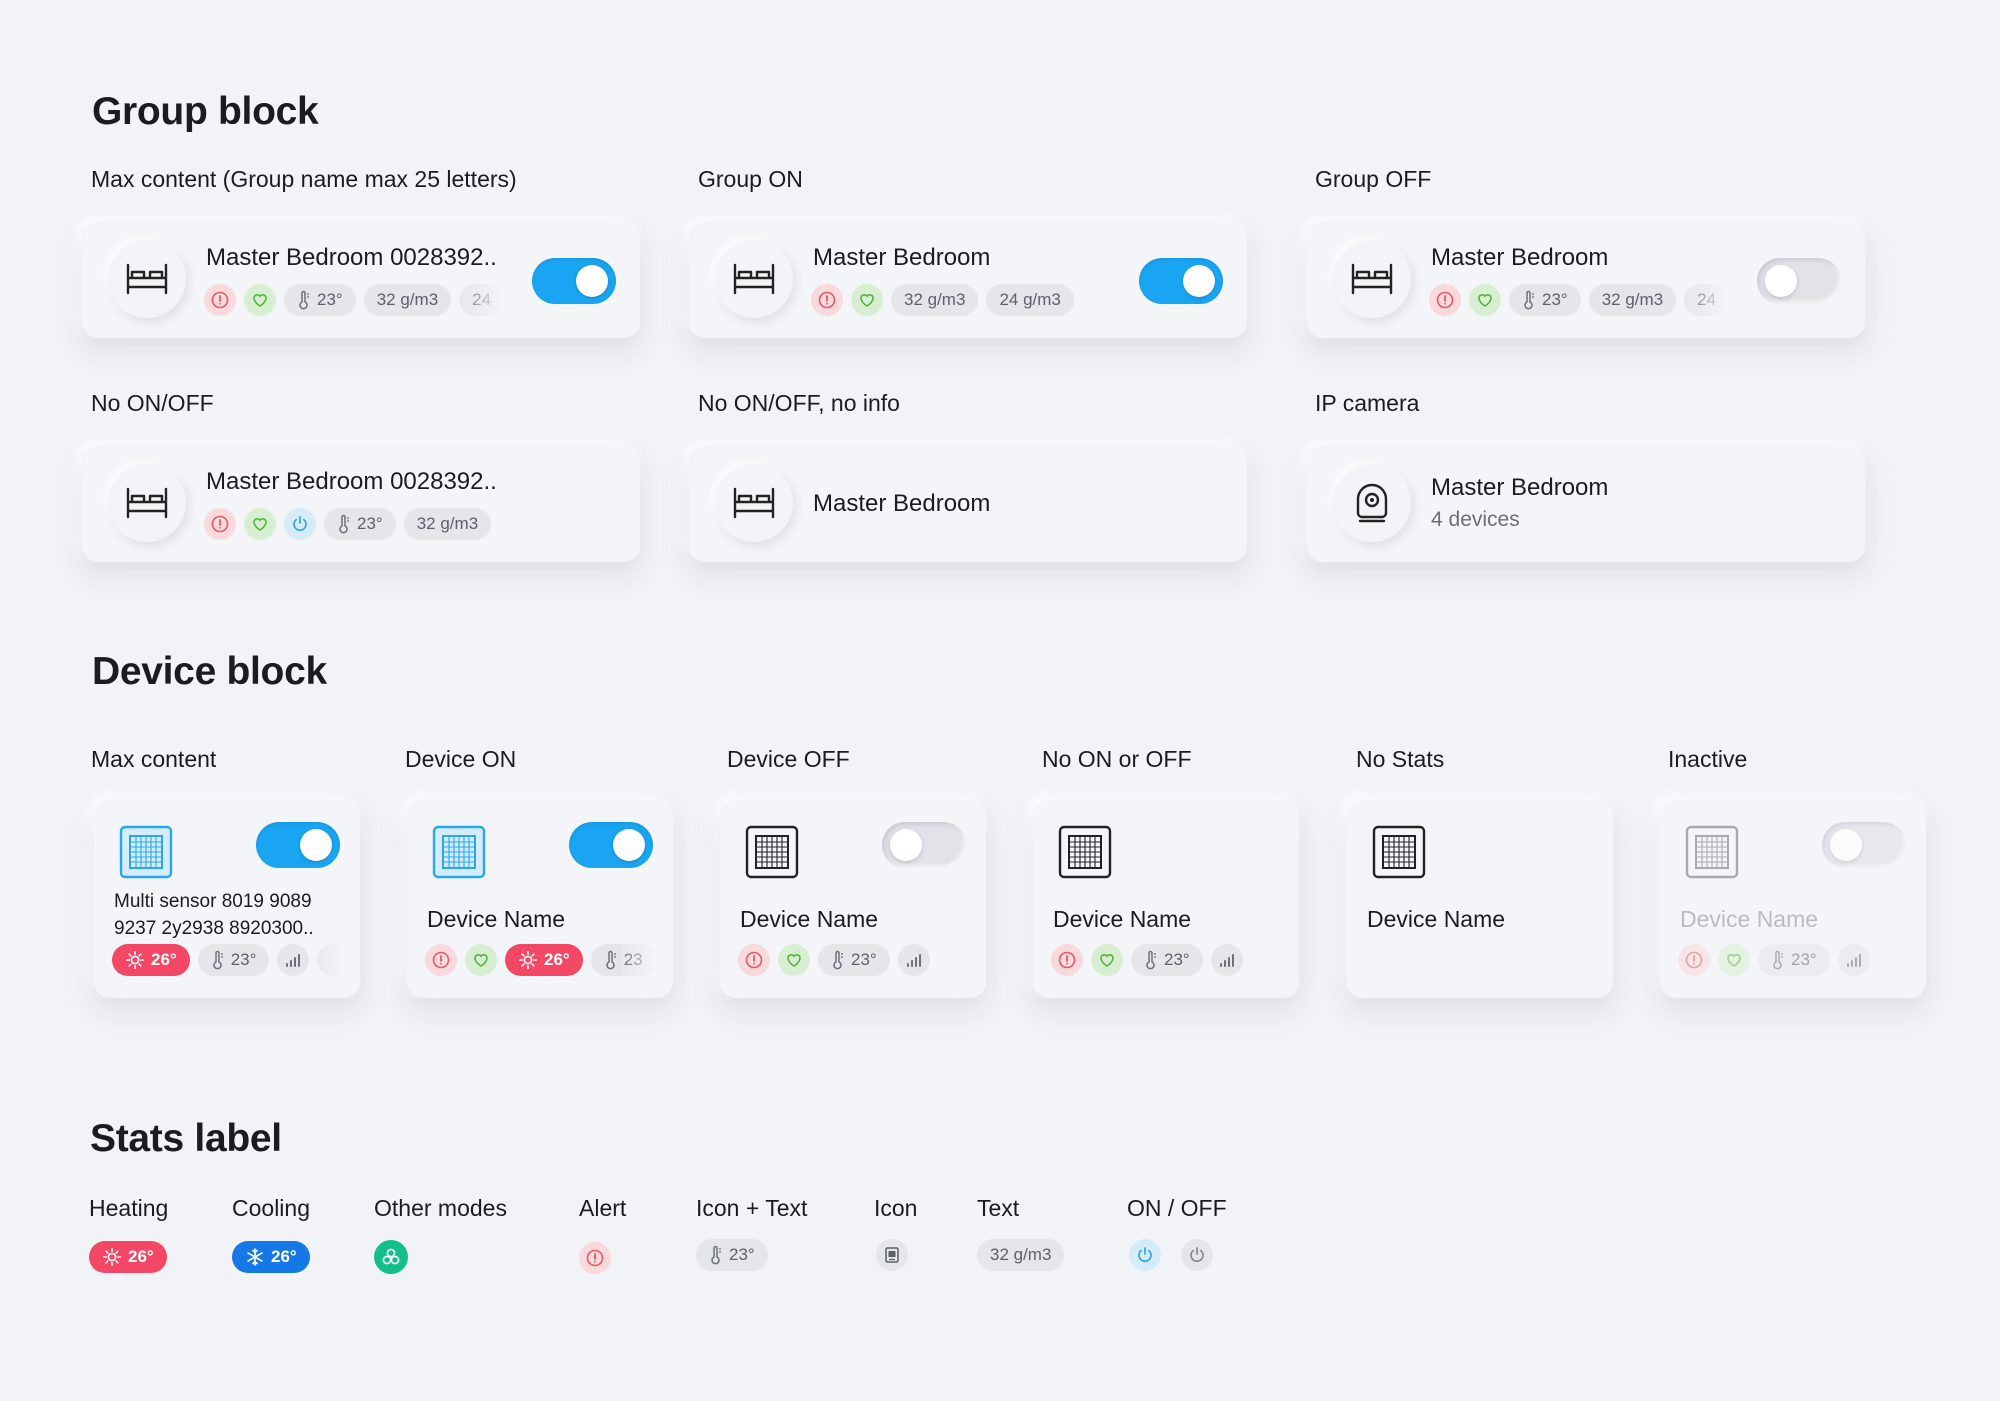  Describe the element at coordinates (228, 960) in the screenshot. I see `stats-row: 26° 23°` at that location.